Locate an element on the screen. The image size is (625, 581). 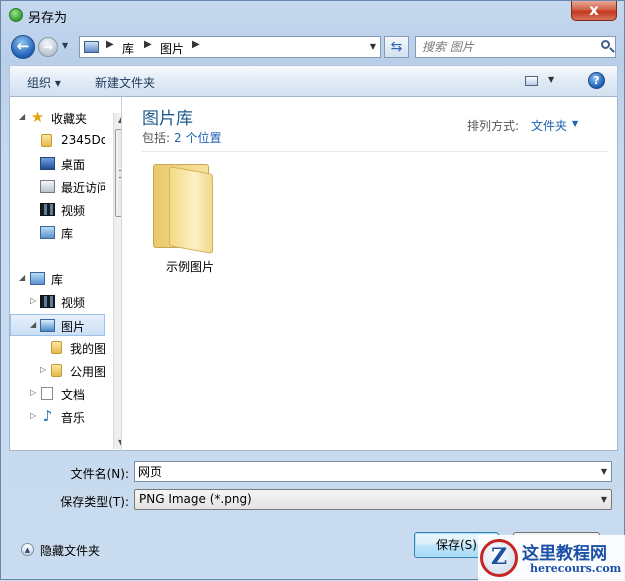
sidebar-item-2345downloads: 2345Do is located at coordinates (57, 141).